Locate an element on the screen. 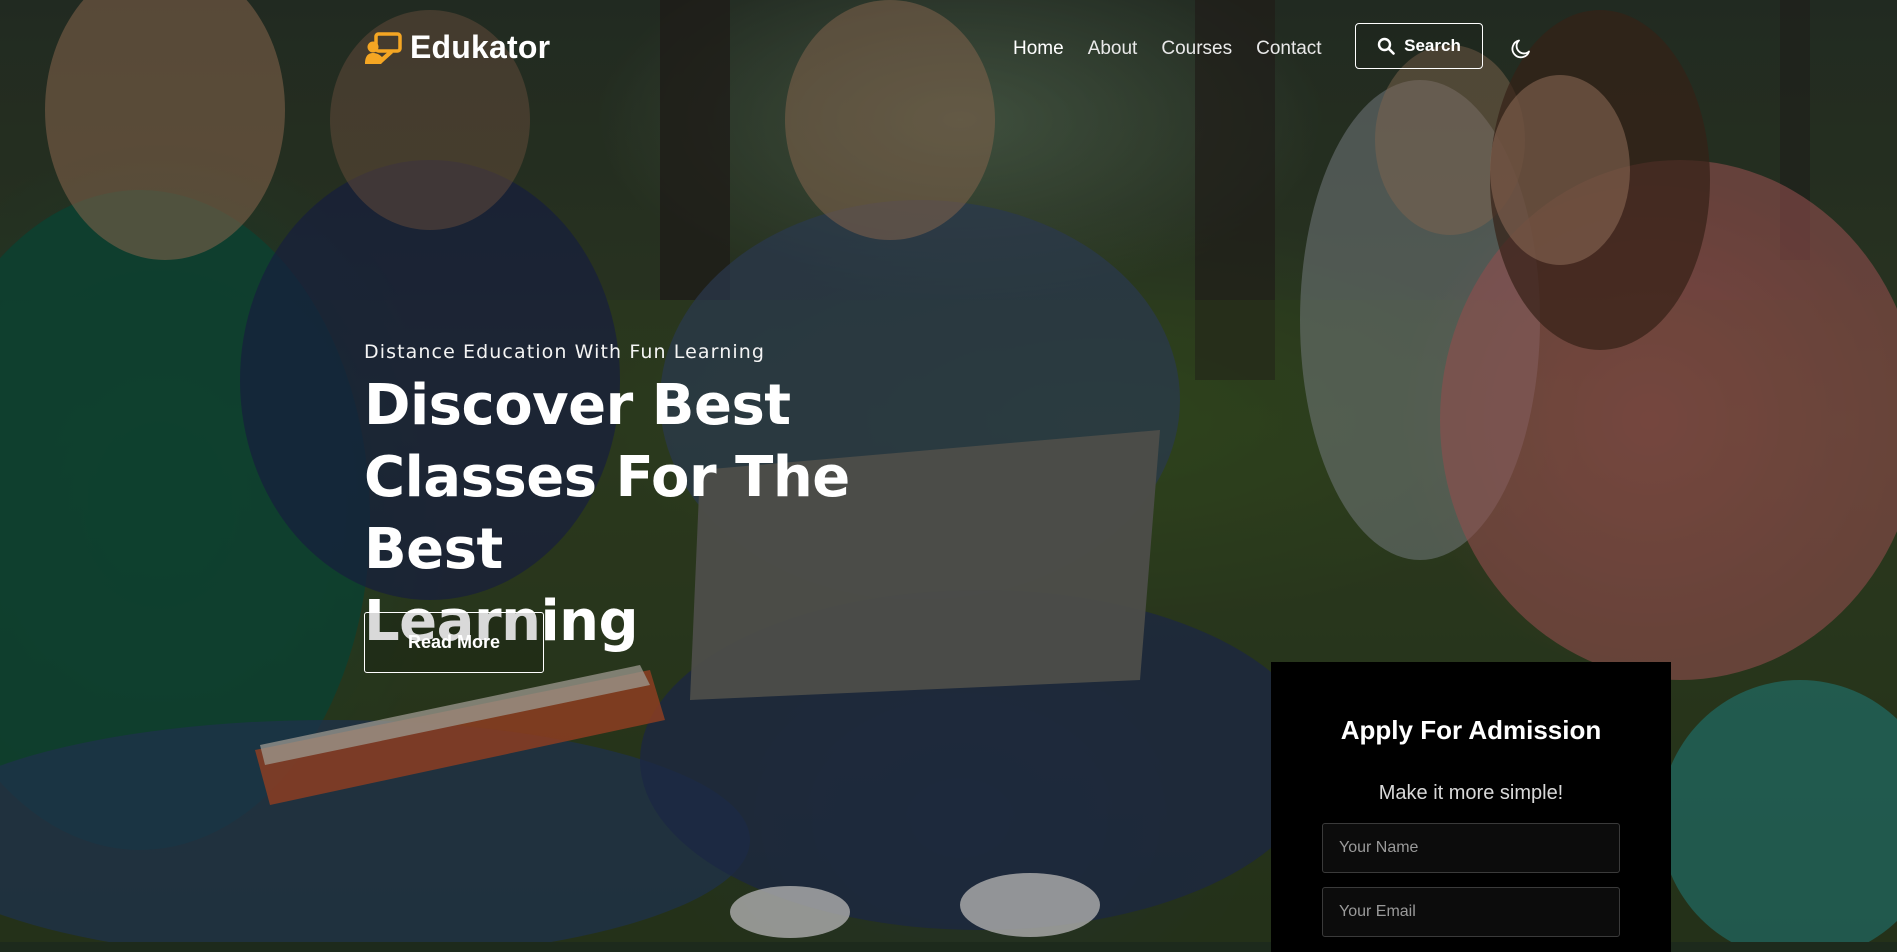 The height and width of the screenshot is (952, 1897). nav-link-about: About is located at coordinates (1113, 49).